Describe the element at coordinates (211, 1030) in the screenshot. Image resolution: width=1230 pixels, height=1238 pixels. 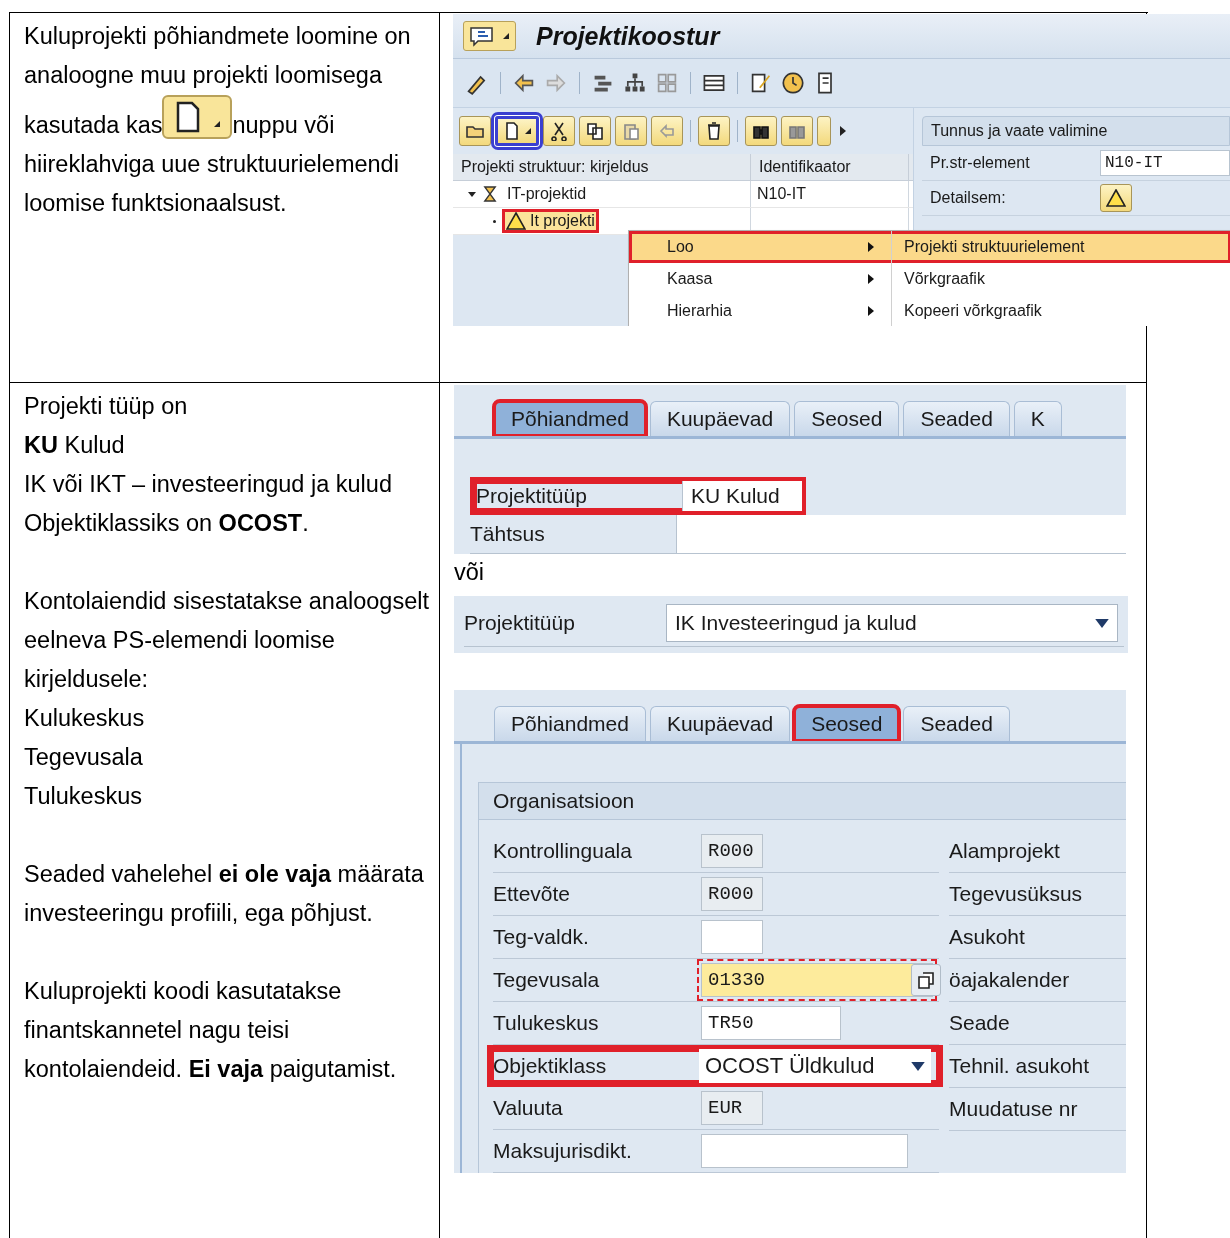
I see `text-line: Kuluprojekti koodi kasutatakse finantskannetel nagu teisi kontolaiendeid. Ei vaja paigutamist.` at that location.